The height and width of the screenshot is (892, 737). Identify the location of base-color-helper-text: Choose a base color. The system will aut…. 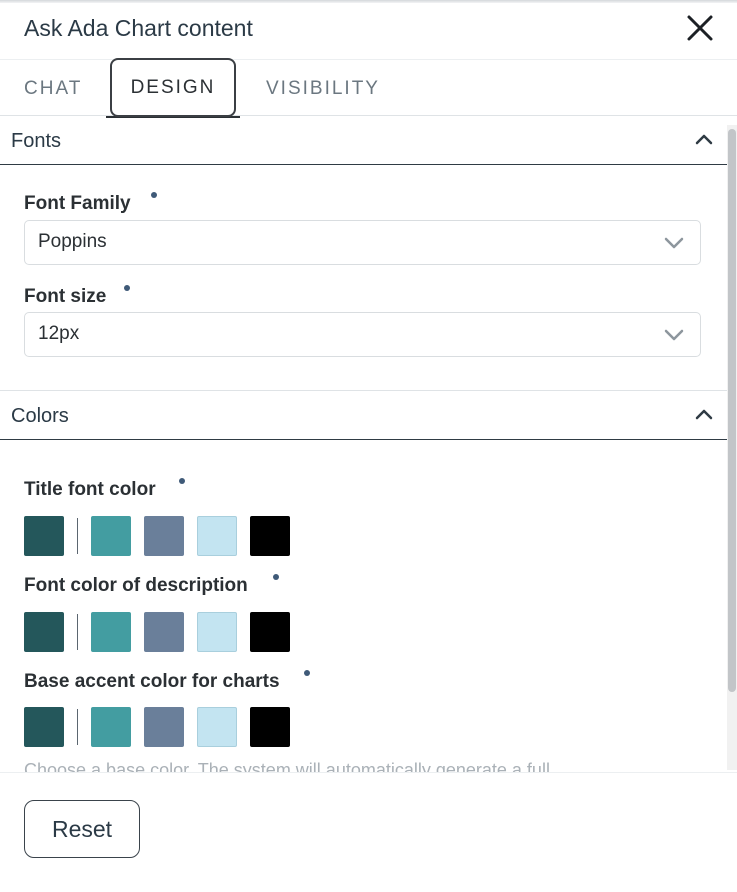
(287, 766).